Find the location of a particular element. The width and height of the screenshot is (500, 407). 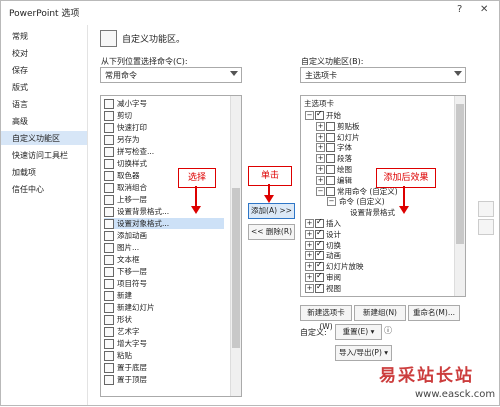

sidebar-item-layout: 版式 is located at coordinates (44, 87).